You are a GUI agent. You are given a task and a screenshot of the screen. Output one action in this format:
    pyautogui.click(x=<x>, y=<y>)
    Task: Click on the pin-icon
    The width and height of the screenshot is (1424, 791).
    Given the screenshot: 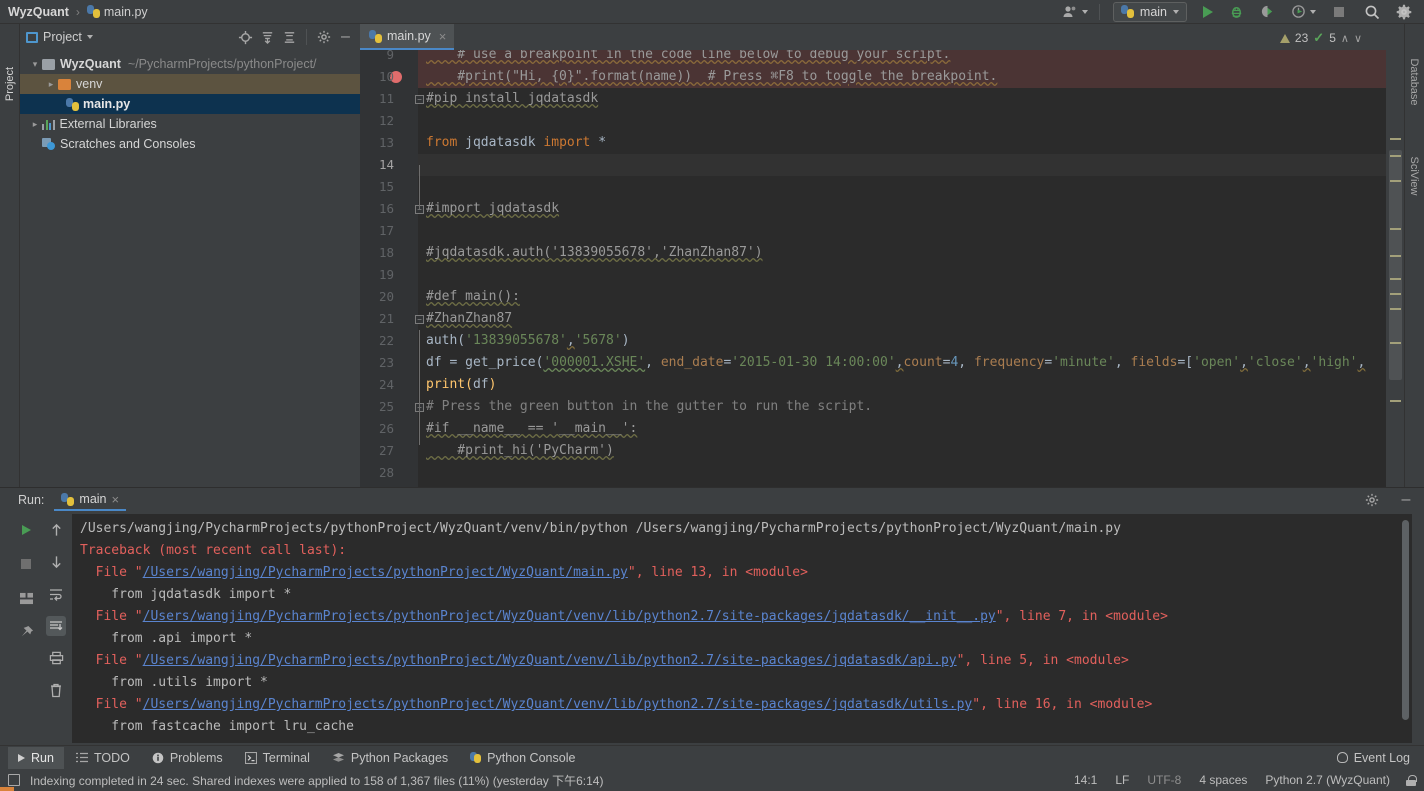 What is the action you would take?
    pyautogui.click(x=26, y=632)
    